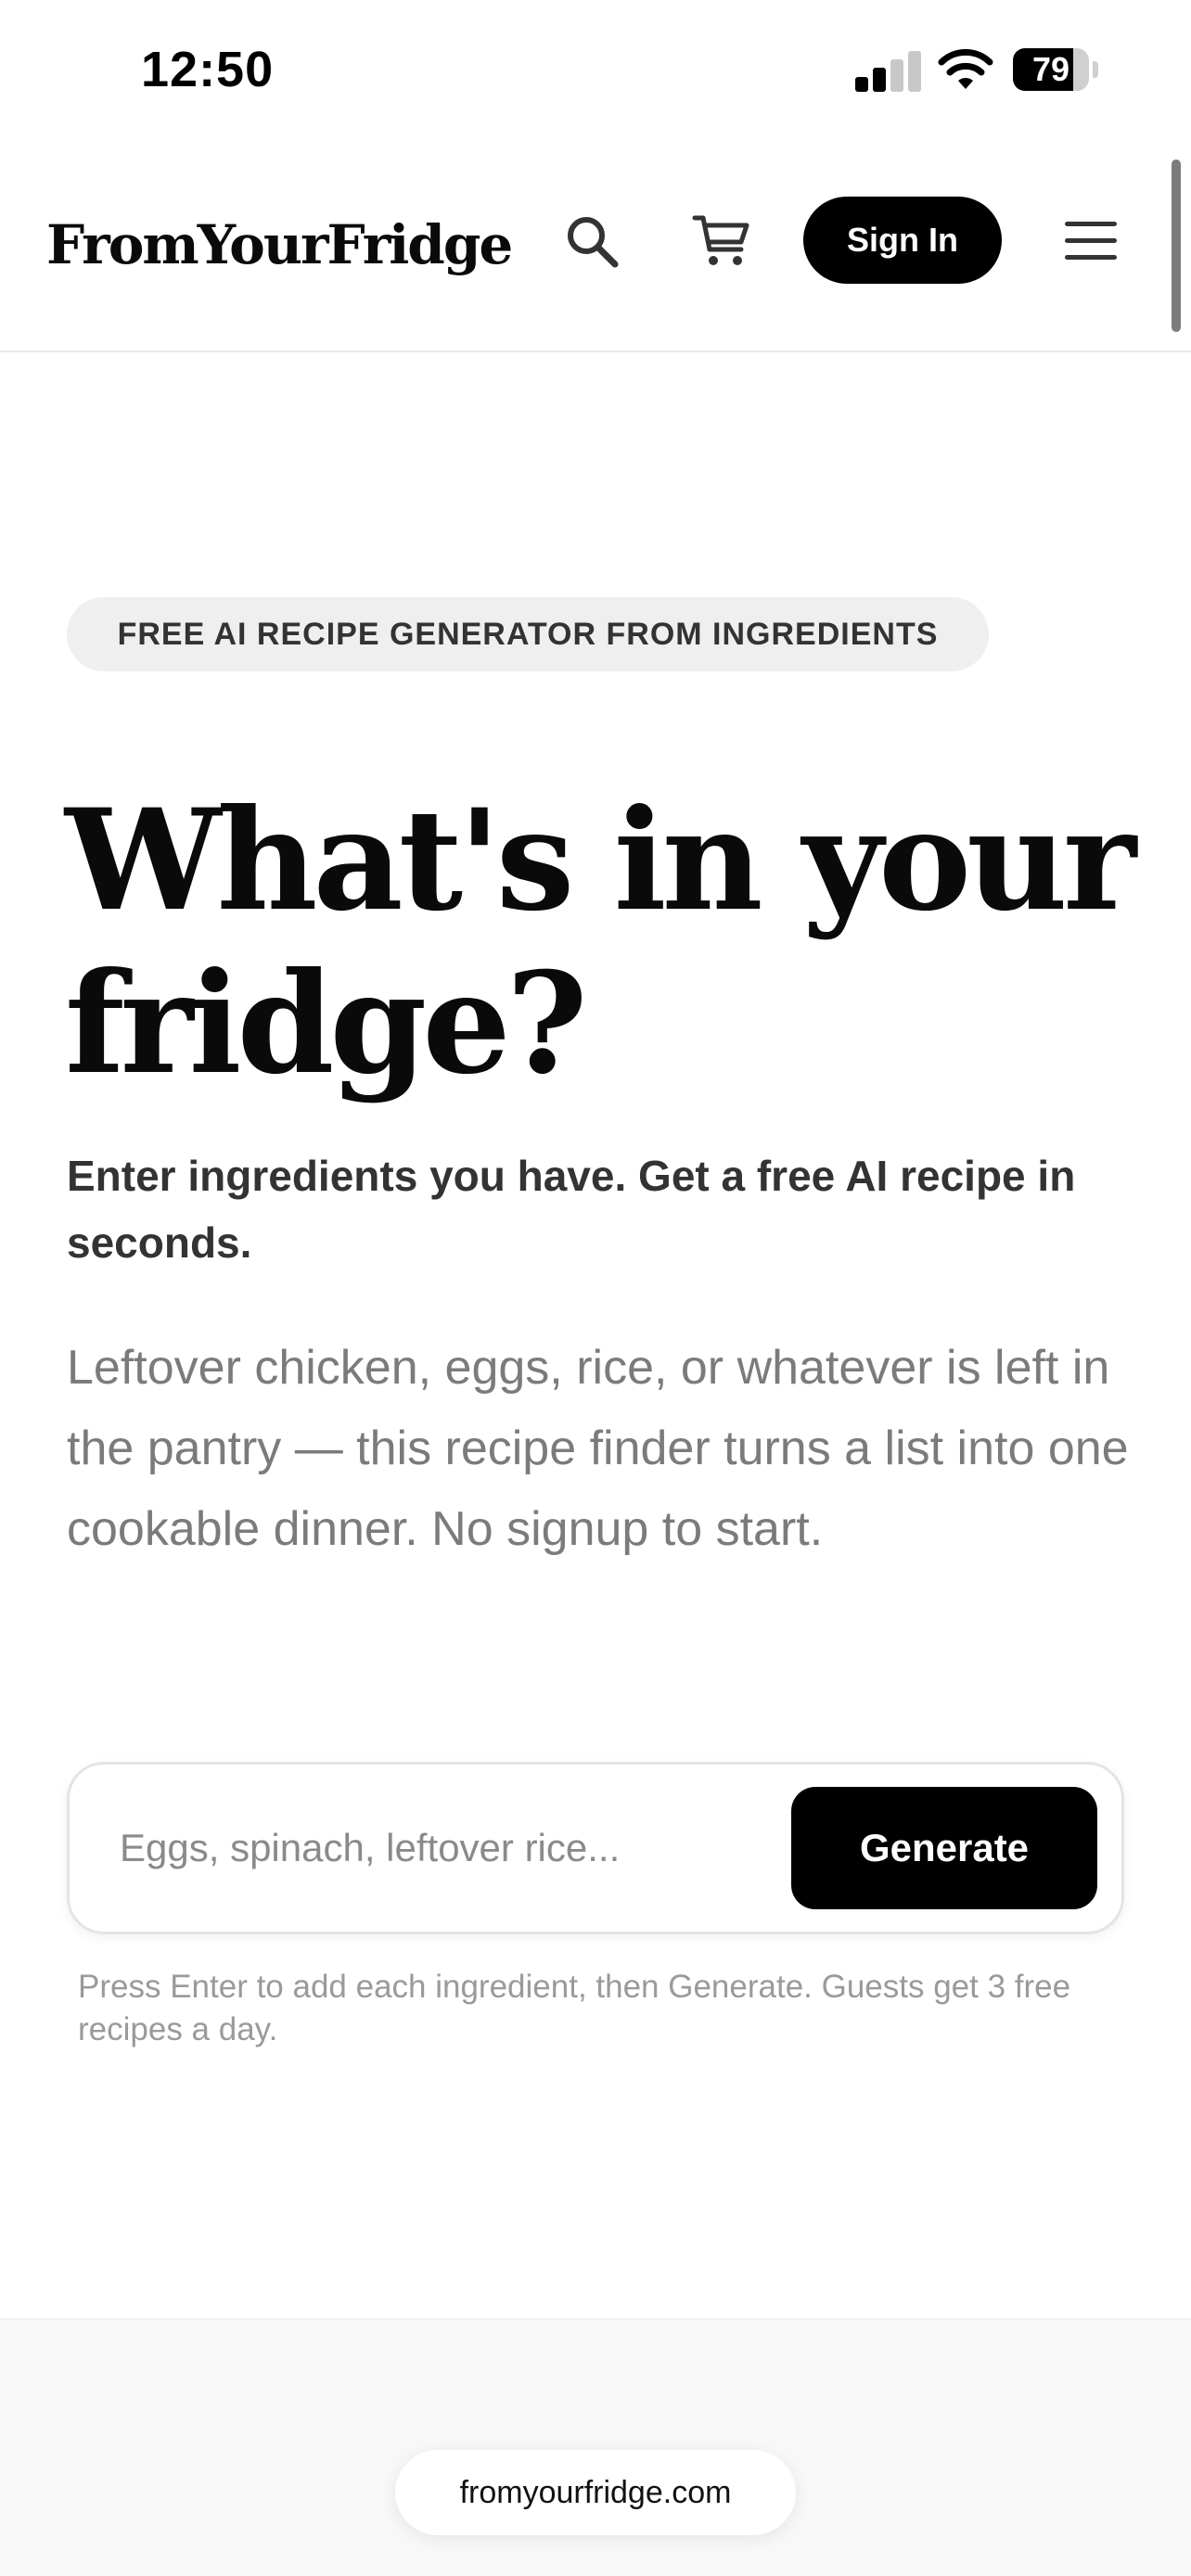  What do you see at coordinates (208, 69) in the screenshot?
I see `status-time: 12:50` at bounding box center [208, 69].